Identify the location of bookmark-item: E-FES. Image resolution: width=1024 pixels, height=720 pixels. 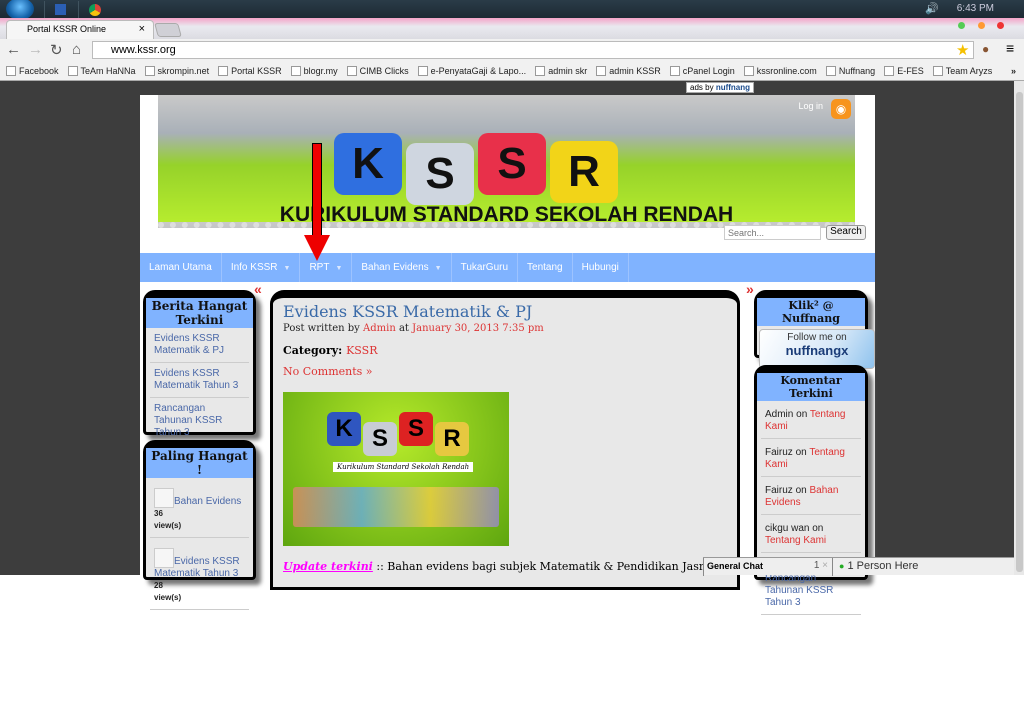
(904, 70).